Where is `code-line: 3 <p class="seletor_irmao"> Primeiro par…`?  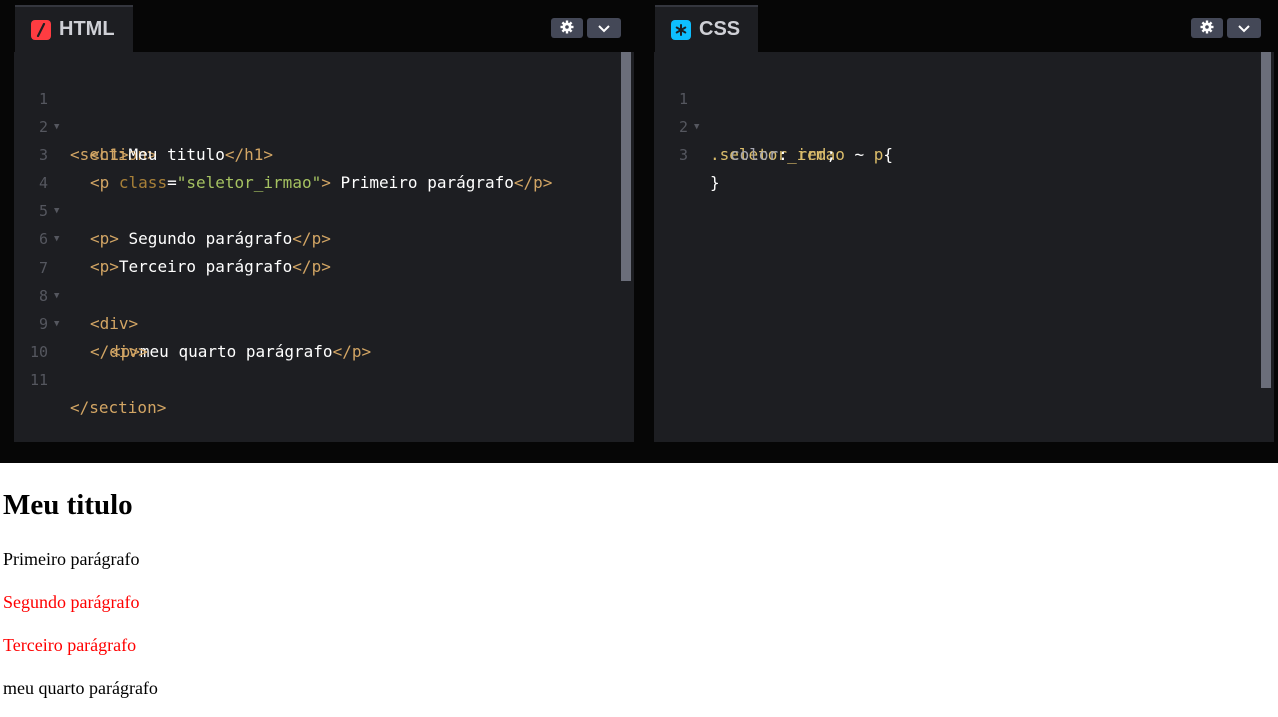
code-line: 3 <p class="seletor_irmao"> Primeiro par… is located at coordinates (295, 169).